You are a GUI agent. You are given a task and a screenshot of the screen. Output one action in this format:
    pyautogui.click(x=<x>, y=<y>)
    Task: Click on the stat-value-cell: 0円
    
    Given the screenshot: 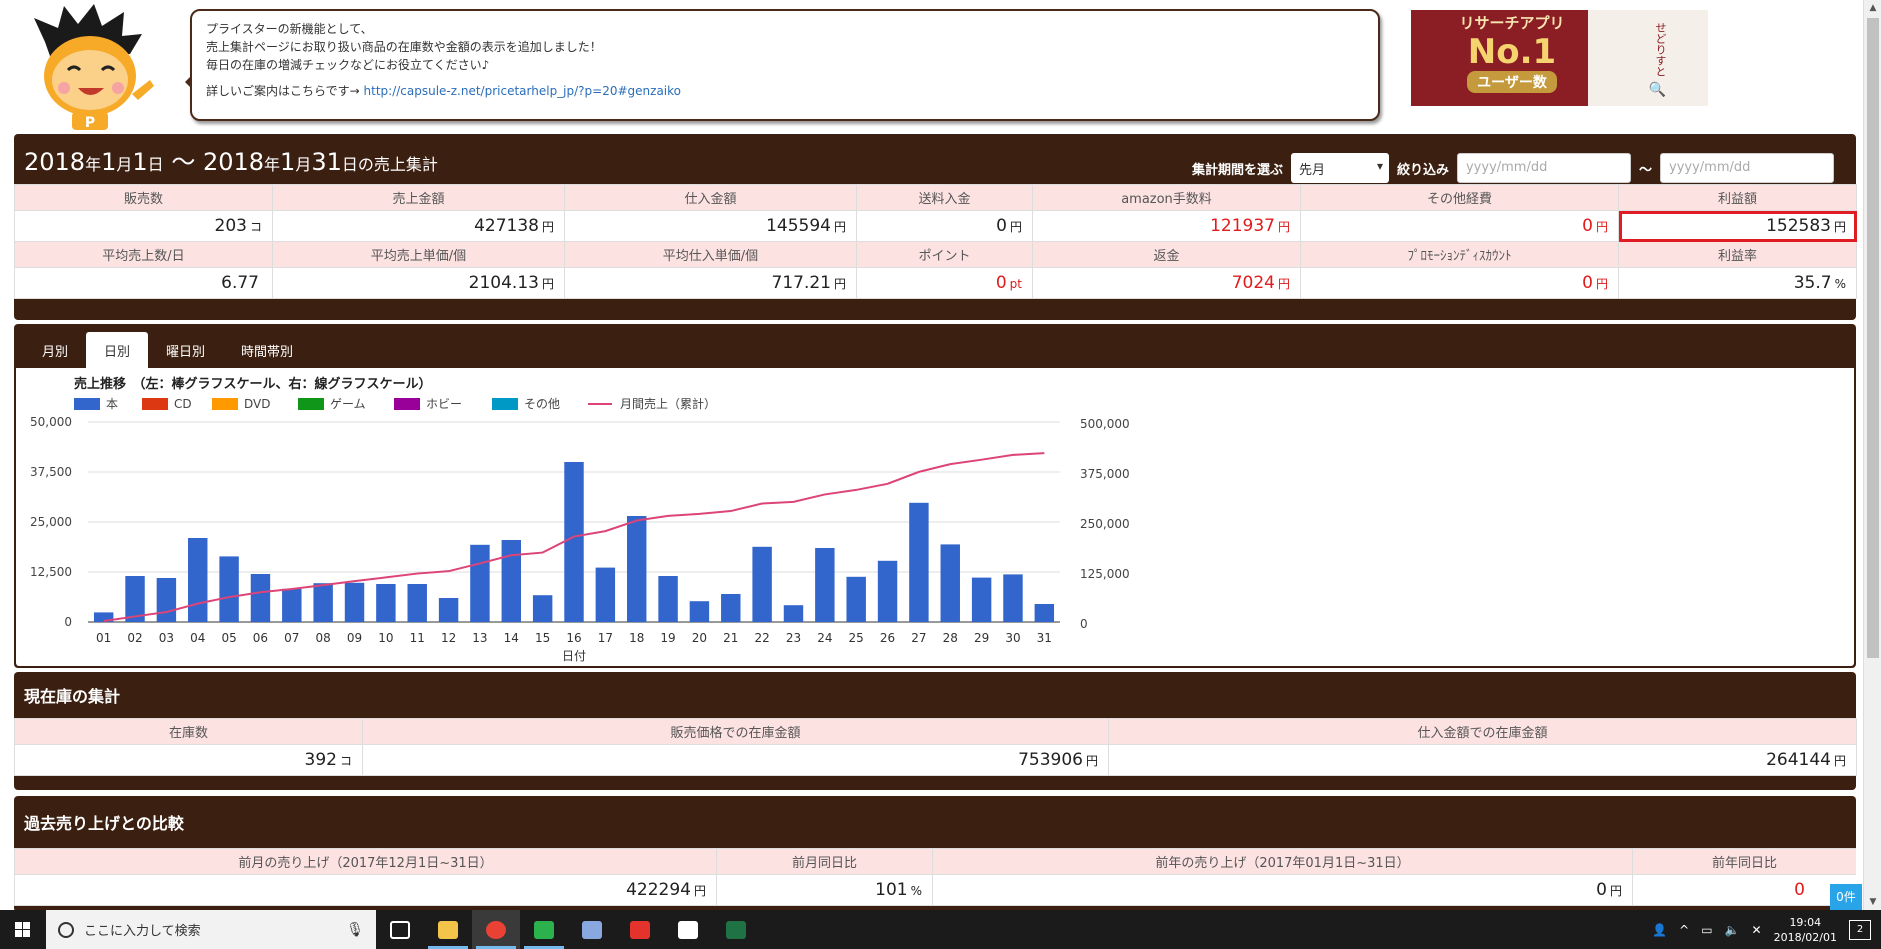 What is the action you would take?
    pyautogui.click(x=1459, y=283)
    